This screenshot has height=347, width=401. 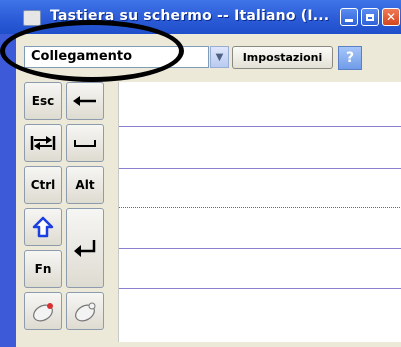 What do you see at coordinates (43, 185) in the screenshot?
I see `ctrl-key: Ctrl` at bounding box center [43, 185].